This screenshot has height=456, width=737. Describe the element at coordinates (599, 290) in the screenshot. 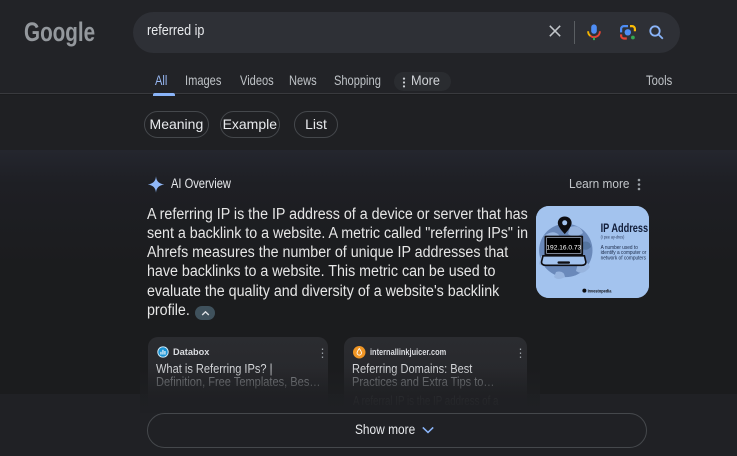

I see `svg-text: Investopedia` at that location.